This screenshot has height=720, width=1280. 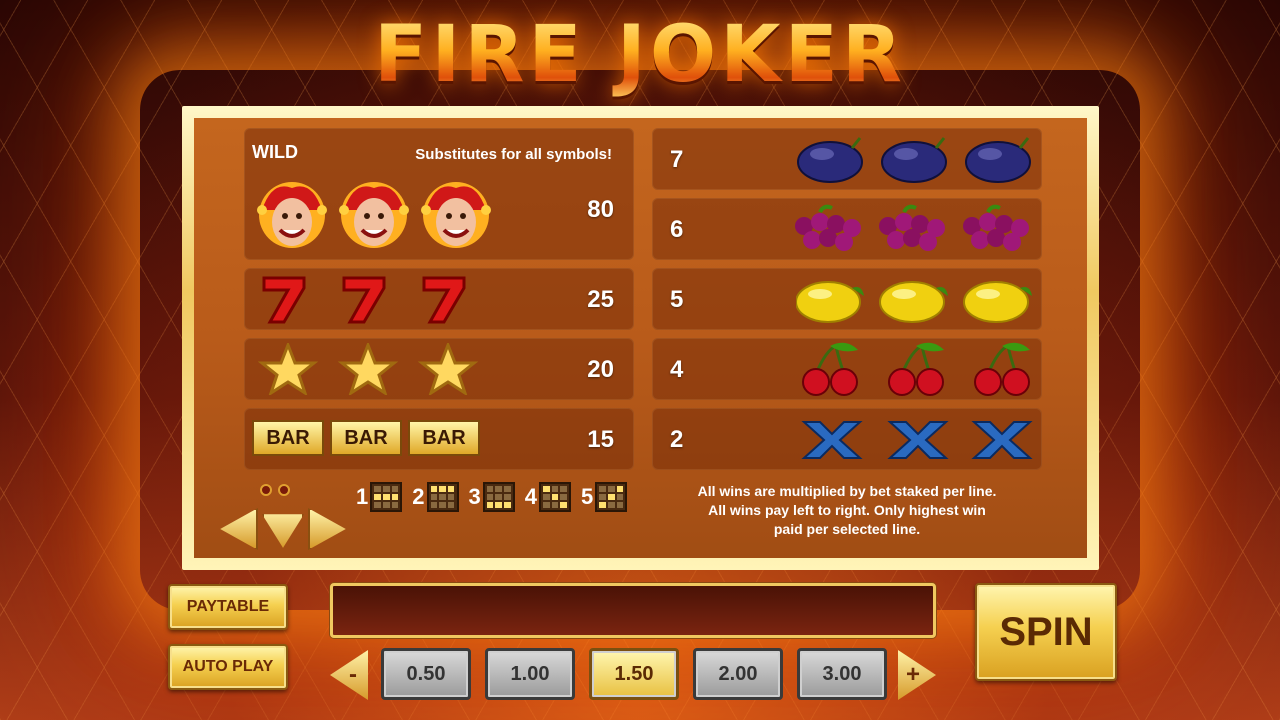 What do you see at coordinates (677, 229) in the screenshot?
I see `grapes-payout: 6` at bounding box center [677, 229].